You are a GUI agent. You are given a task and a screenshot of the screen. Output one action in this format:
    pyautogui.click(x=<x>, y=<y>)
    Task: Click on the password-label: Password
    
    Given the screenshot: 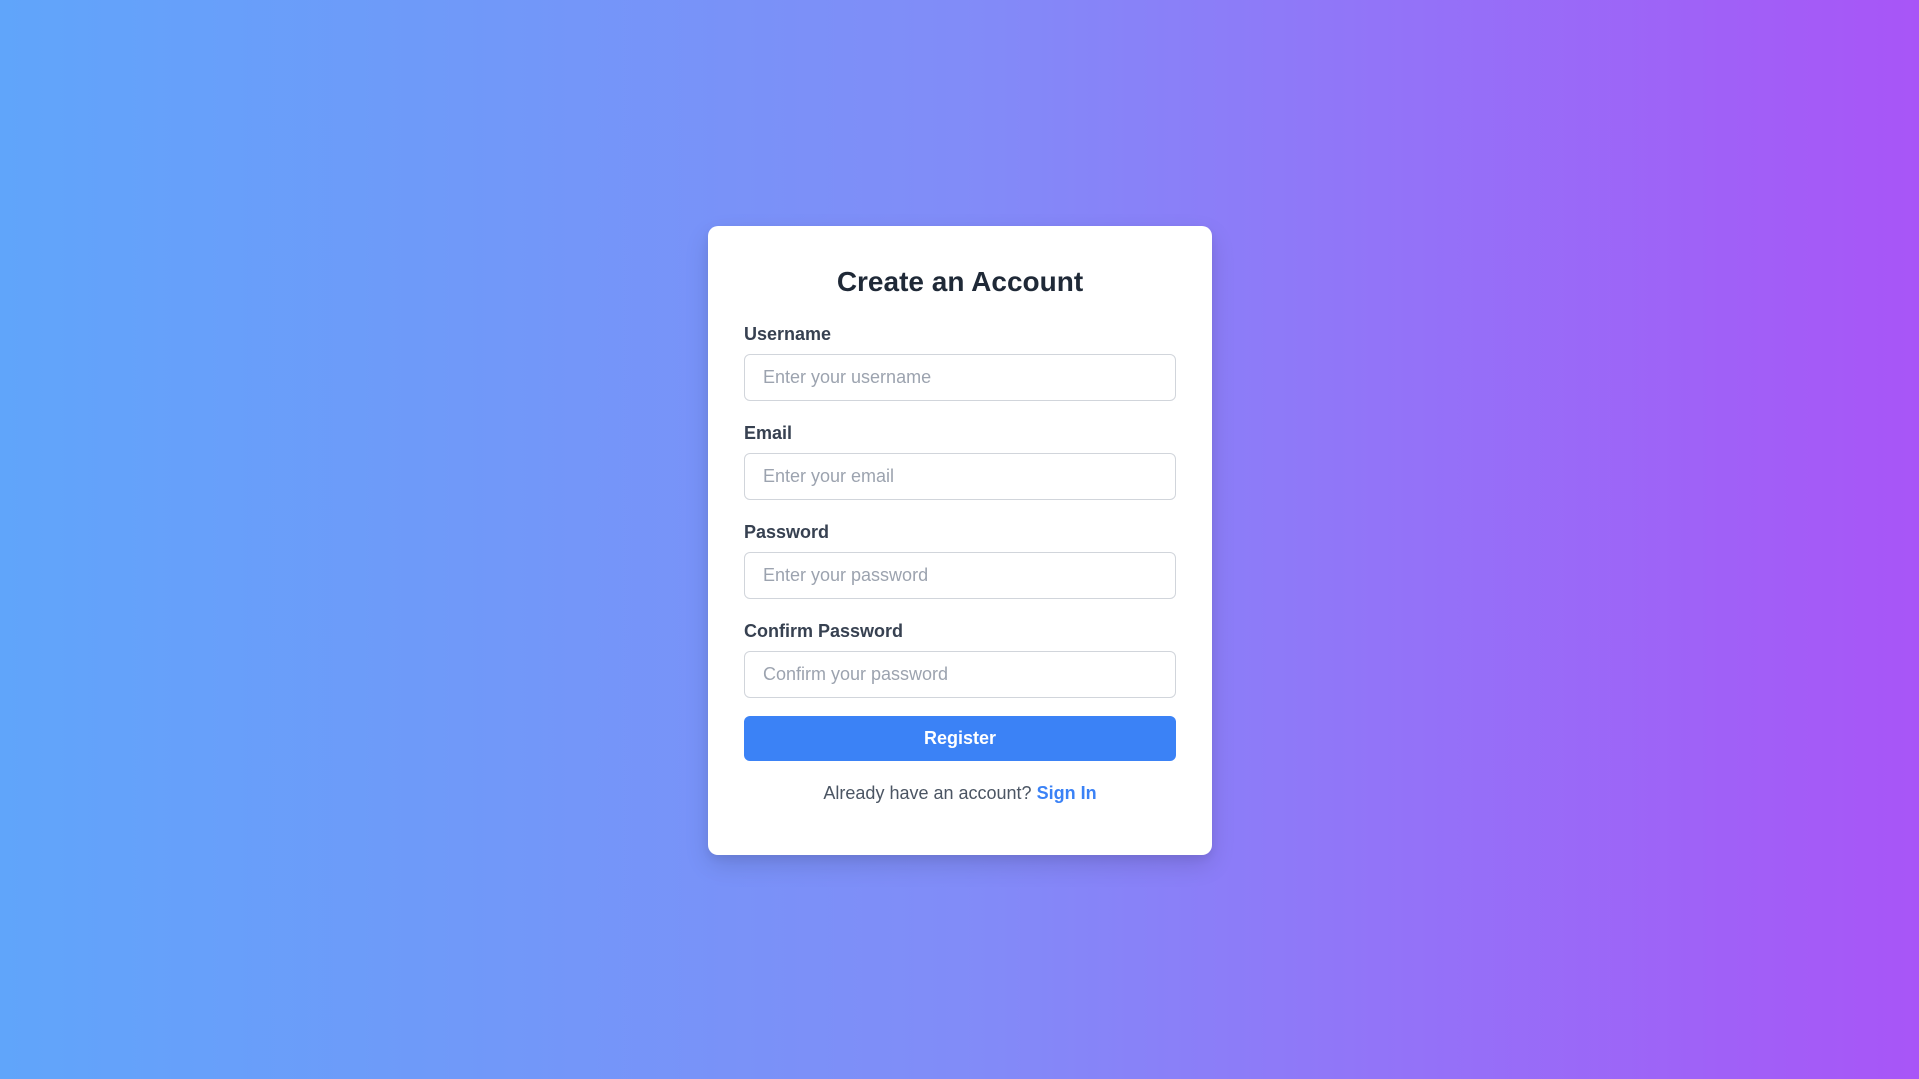 What is the action you would take?
    pyautogui.click(x=787, y=532)
    